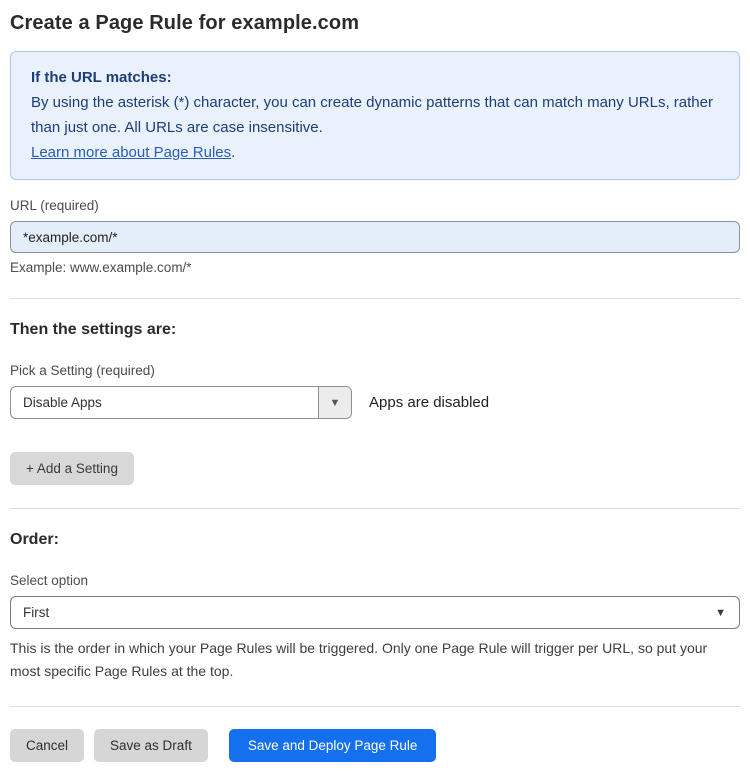  Describe the element at coordinates (185, 23) in the screenshot. I see `page-title: Create a Page Rule for example.com` at that location.